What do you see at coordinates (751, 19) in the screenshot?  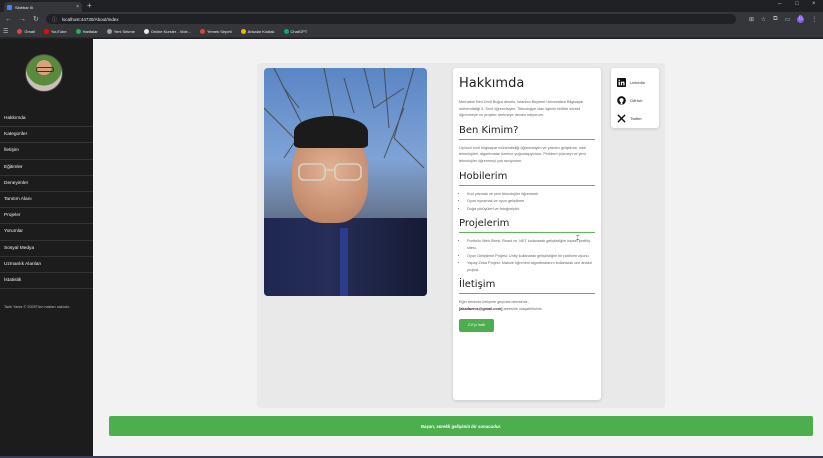 I see `translate-icon: ⊞` at bounding box center [751, 19].